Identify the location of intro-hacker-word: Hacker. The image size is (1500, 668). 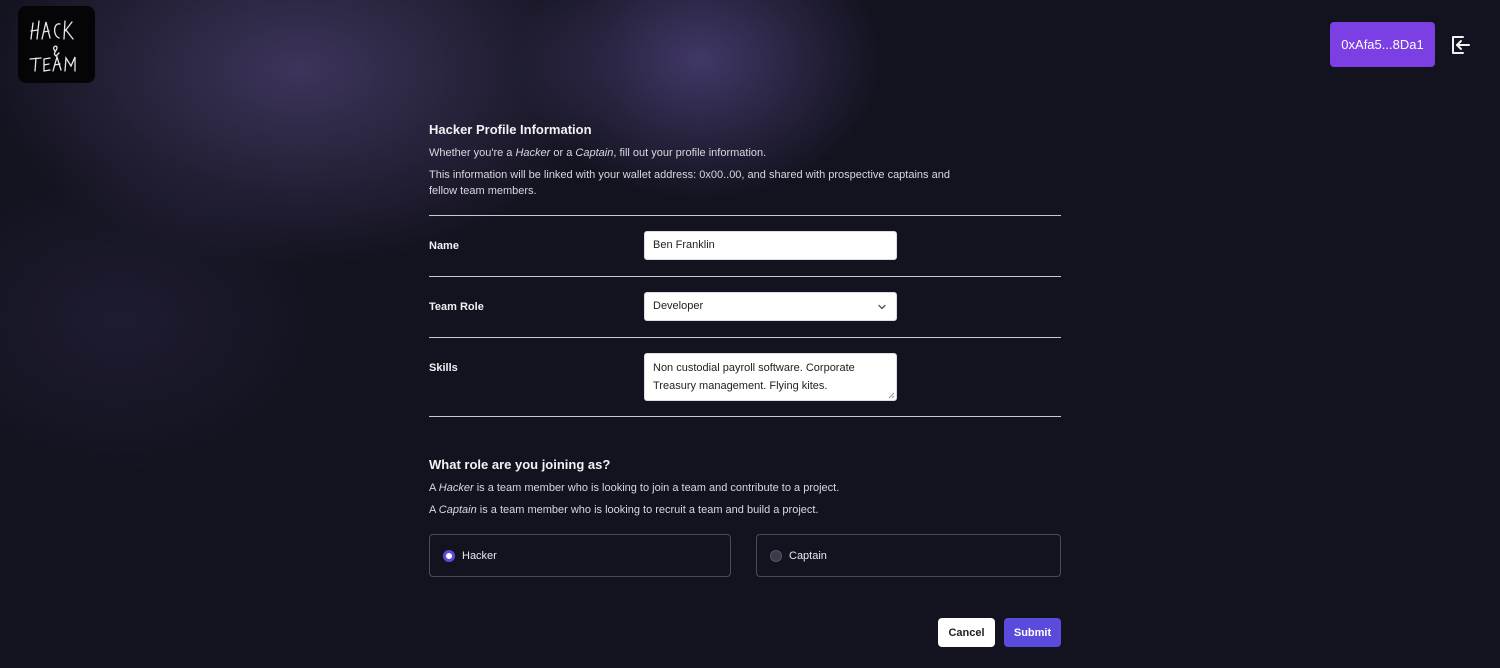
(533, 153).